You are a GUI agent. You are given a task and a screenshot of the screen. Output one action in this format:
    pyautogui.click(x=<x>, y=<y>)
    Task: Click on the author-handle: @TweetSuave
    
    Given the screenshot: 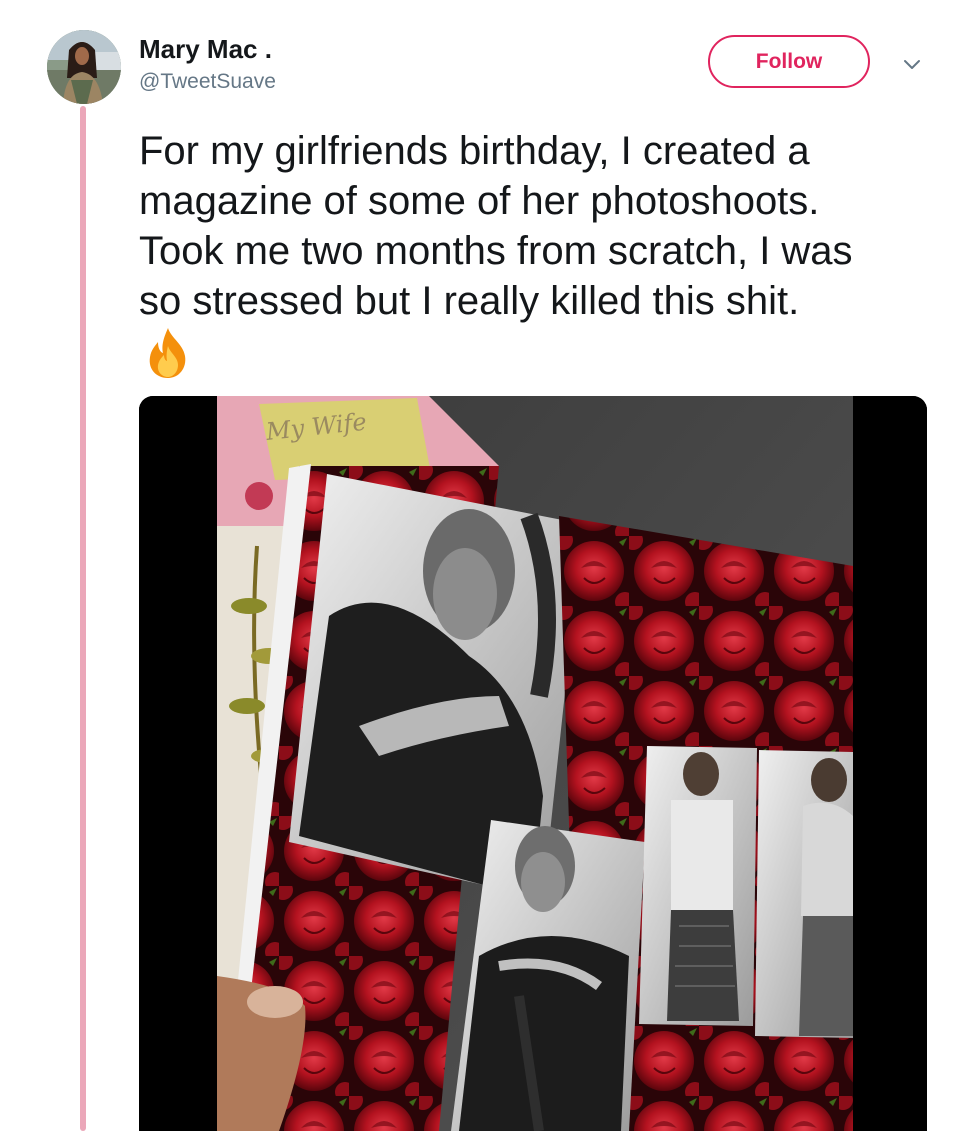 What is the action you would take?
    pyautogui.click(x=207, y=82)
    